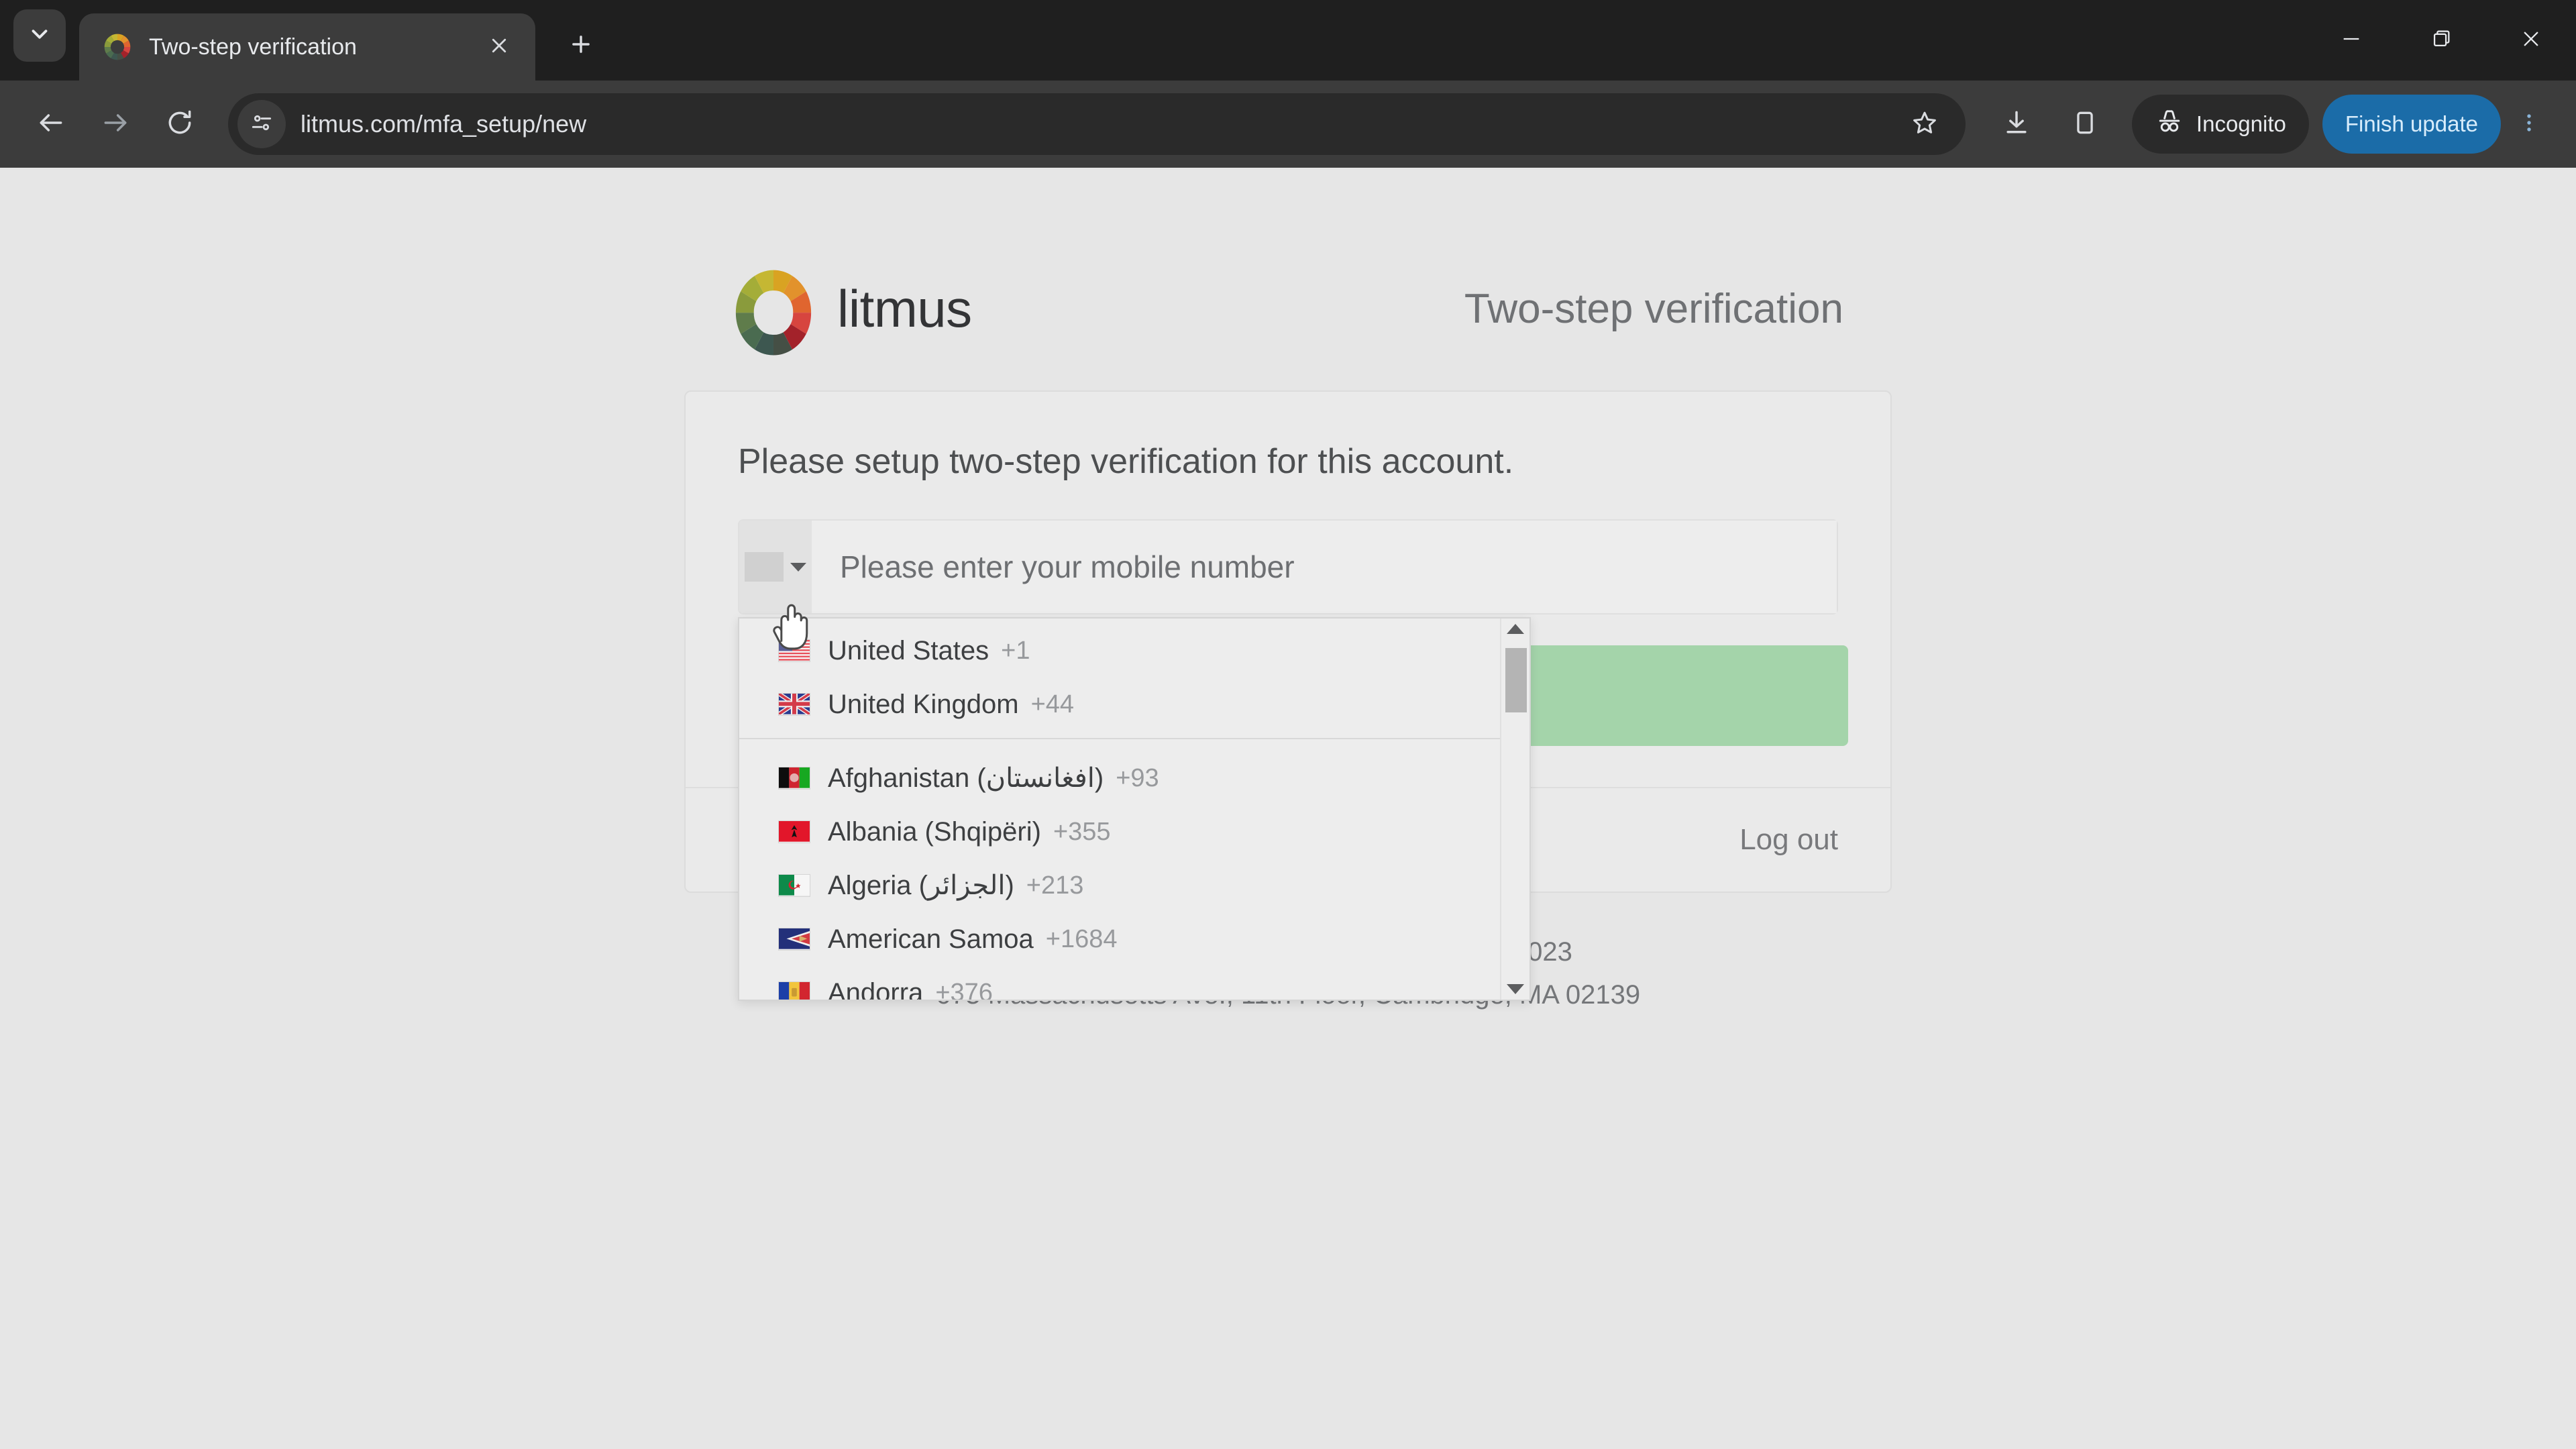 This screenshot has width=2576, height=1449. Describe the element at coordinates (764, 567) in the screenshot. I see `selected-flag-icon` at that location.